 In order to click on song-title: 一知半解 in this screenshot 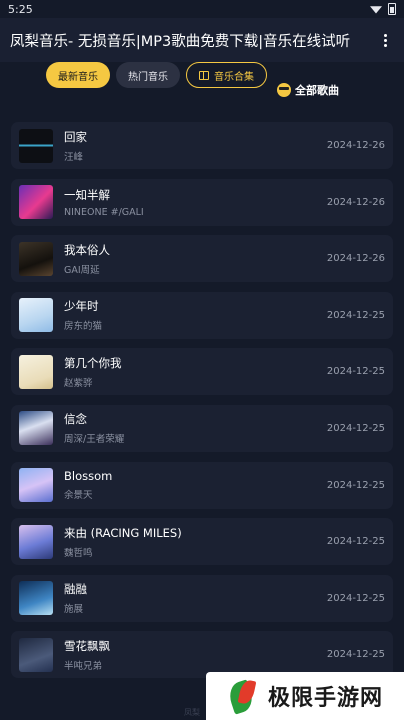, I will do `click(87, 194)`.